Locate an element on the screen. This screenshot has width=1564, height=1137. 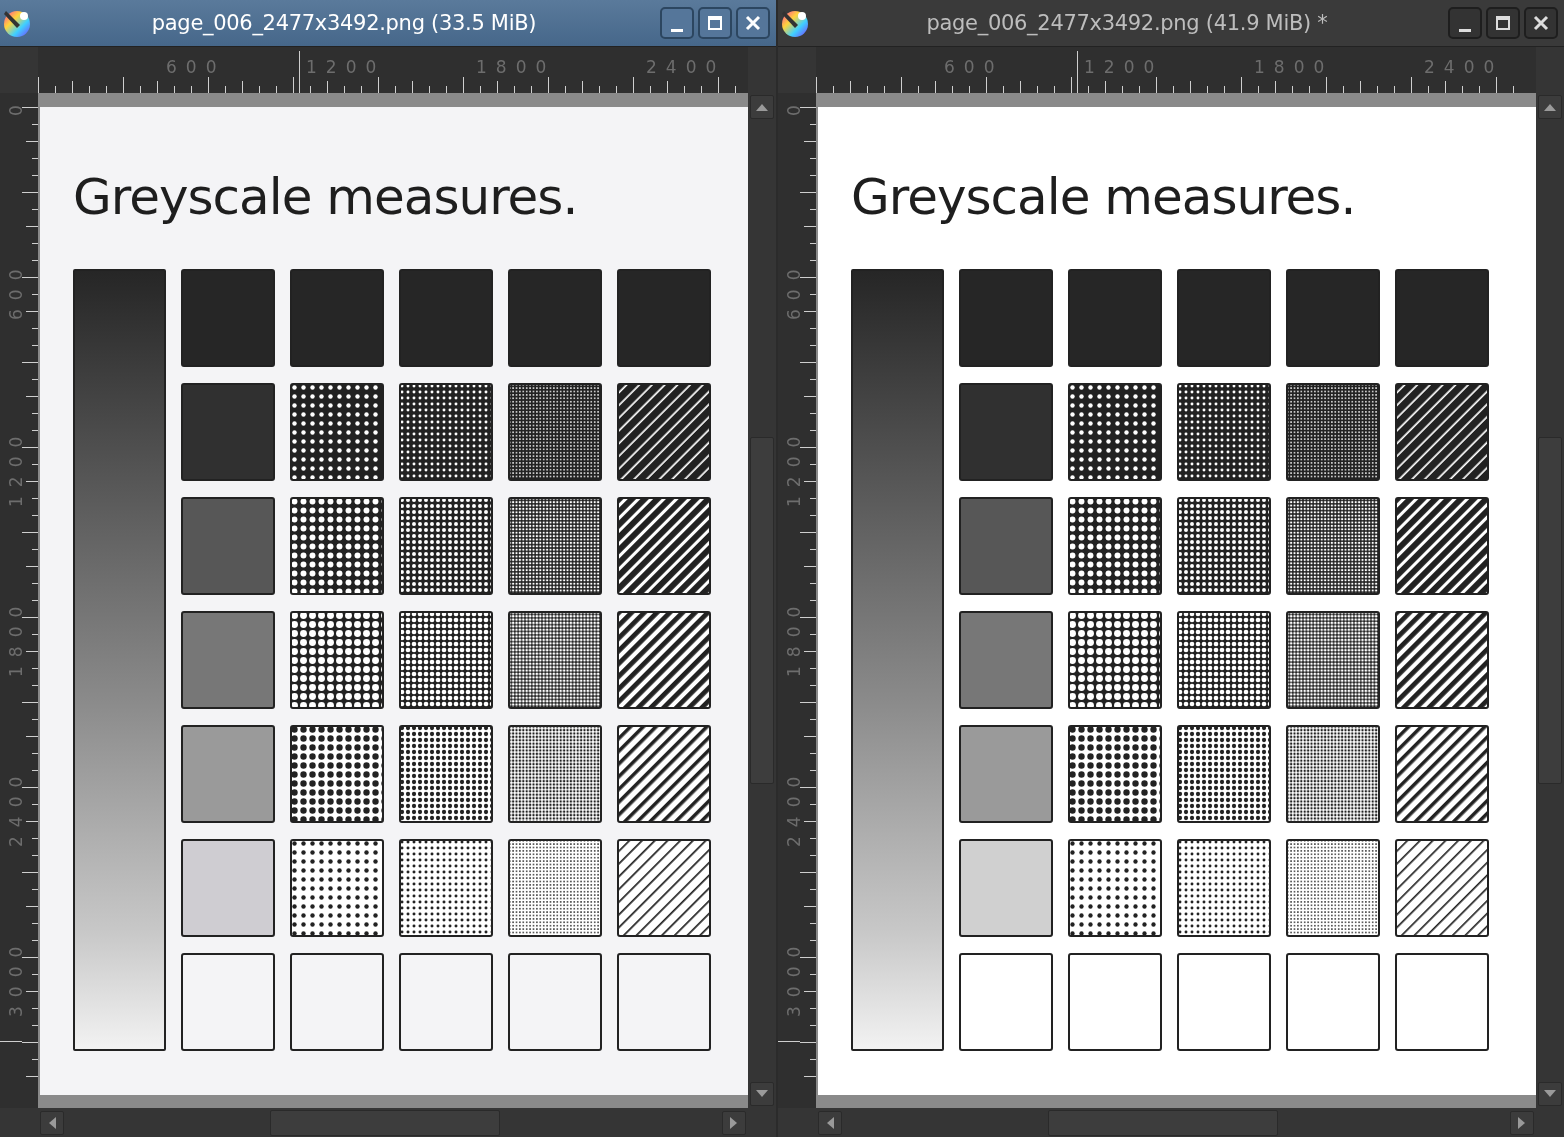
window-title: page_006_2477x3492.png (41.9 MiB) * is located at coordinates (1127, 23).